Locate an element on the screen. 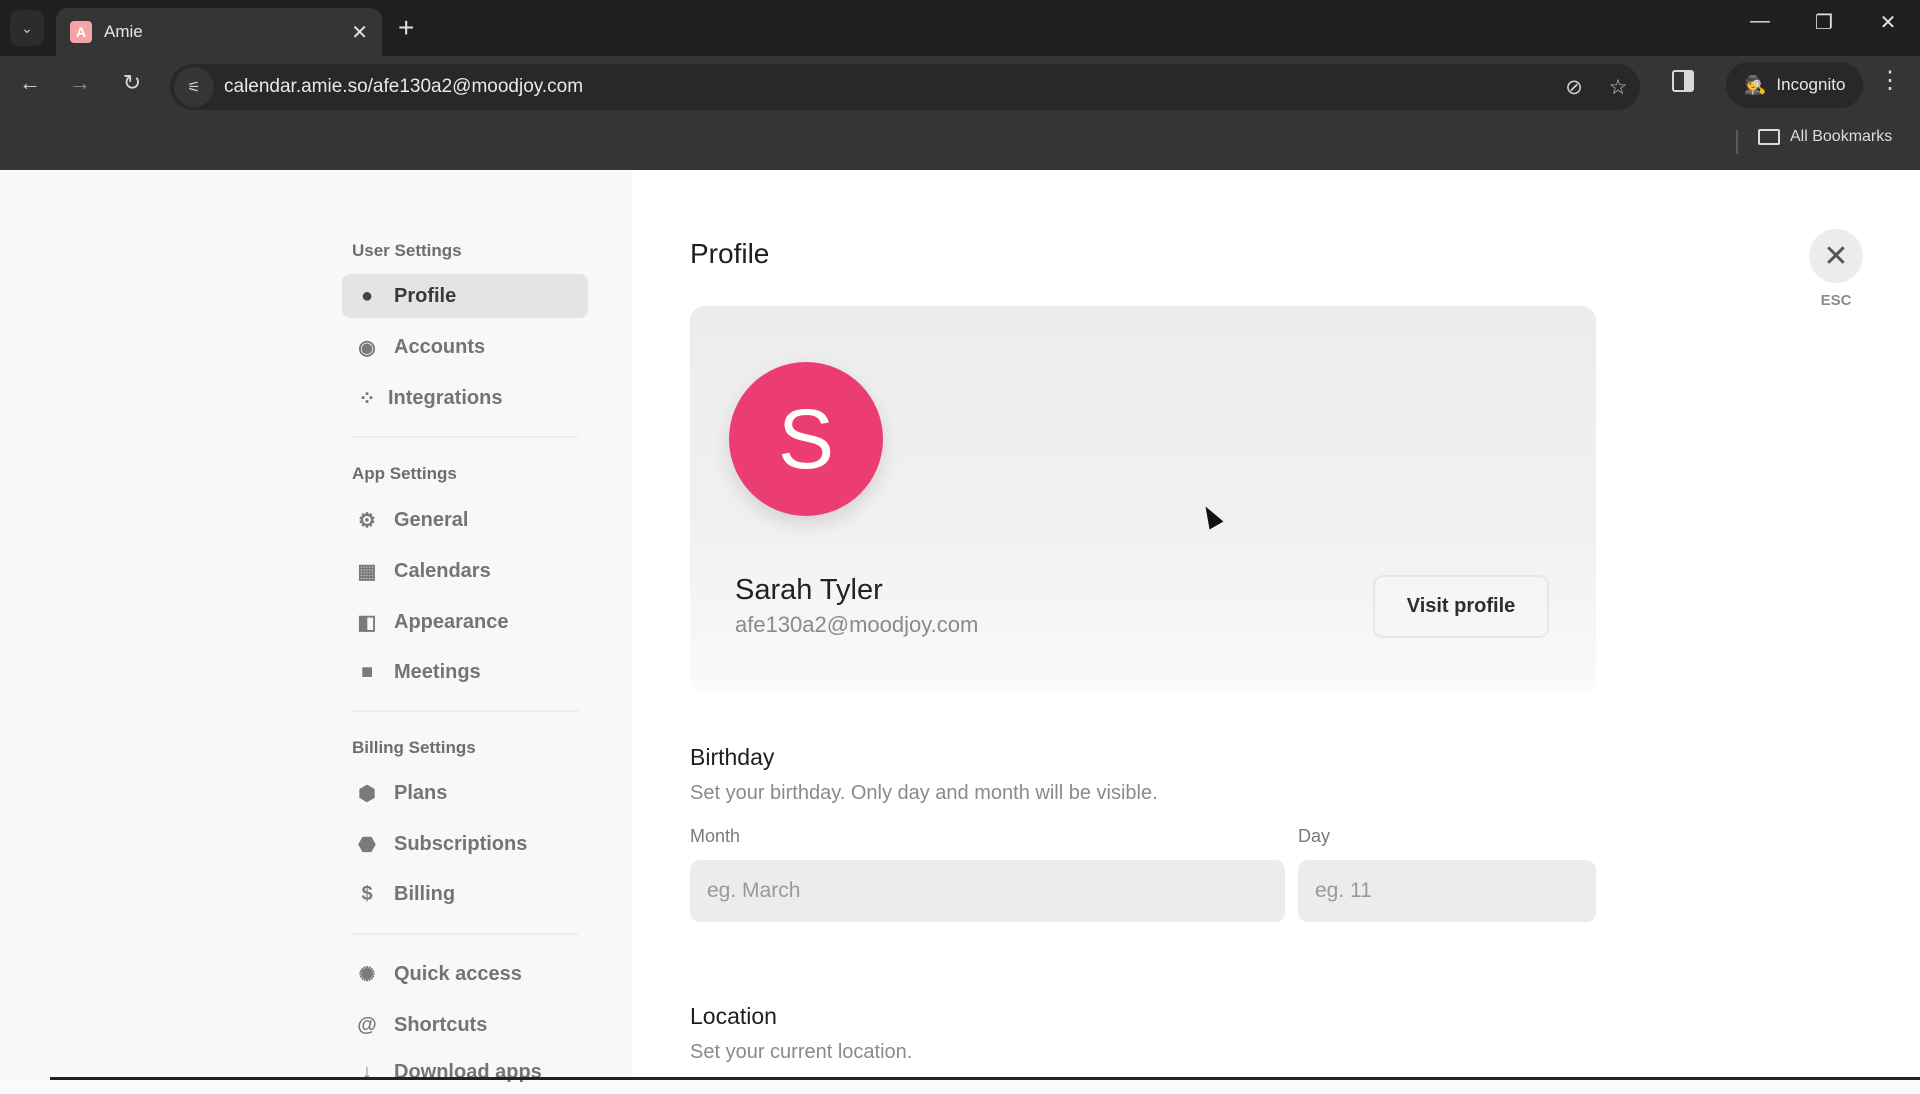 The image size is (1920, 1094). close-settings-button: ✕ is located at coordinates (1836, 256).